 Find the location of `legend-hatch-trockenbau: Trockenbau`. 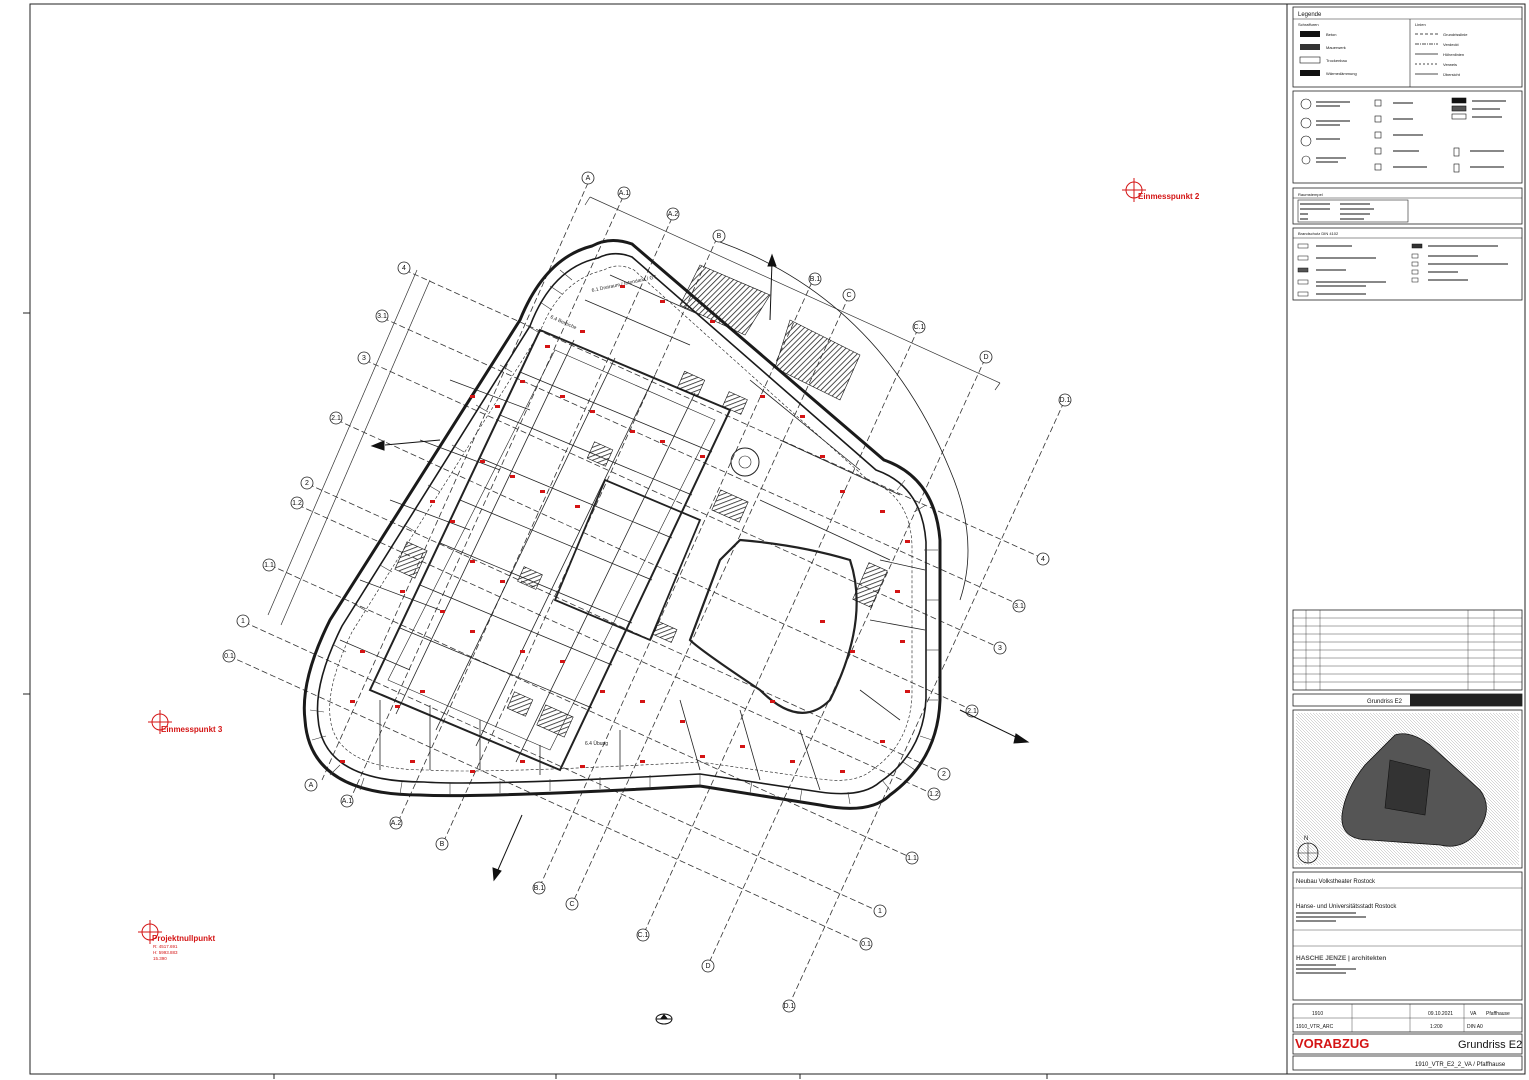

legend-hatch-trockenbau: Trockenbau is located at coordinates (1336, 60).